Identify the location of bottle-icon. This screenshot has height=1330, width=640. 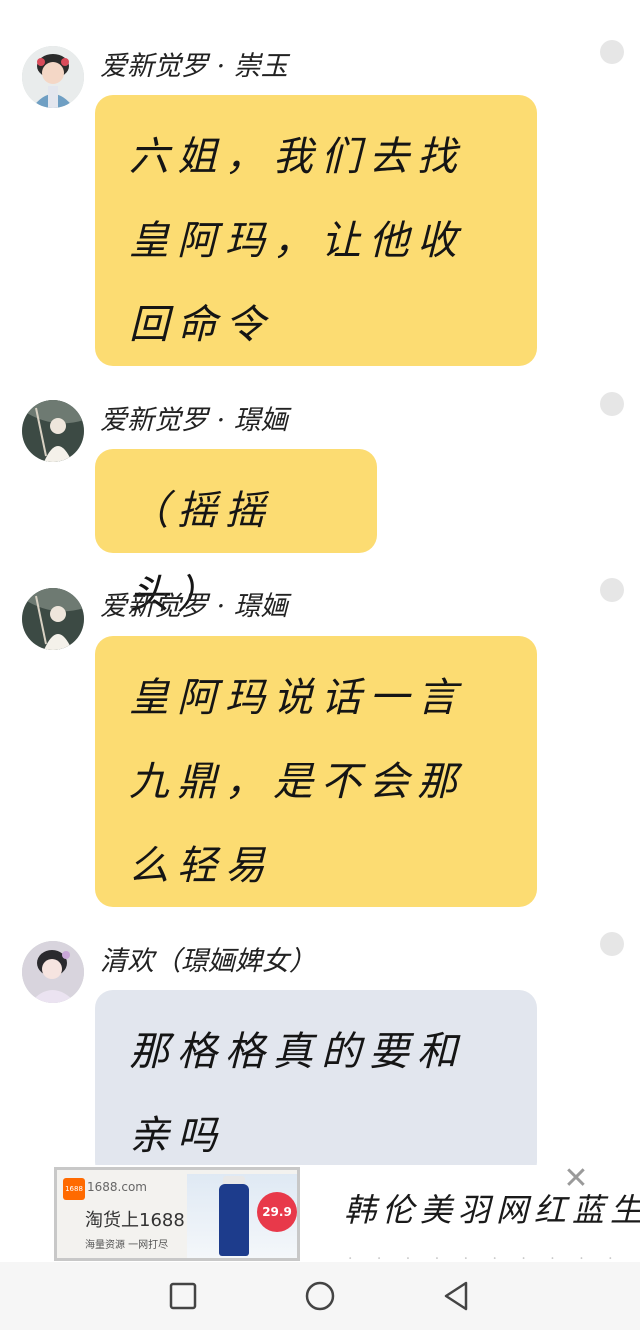
(234, 1220).